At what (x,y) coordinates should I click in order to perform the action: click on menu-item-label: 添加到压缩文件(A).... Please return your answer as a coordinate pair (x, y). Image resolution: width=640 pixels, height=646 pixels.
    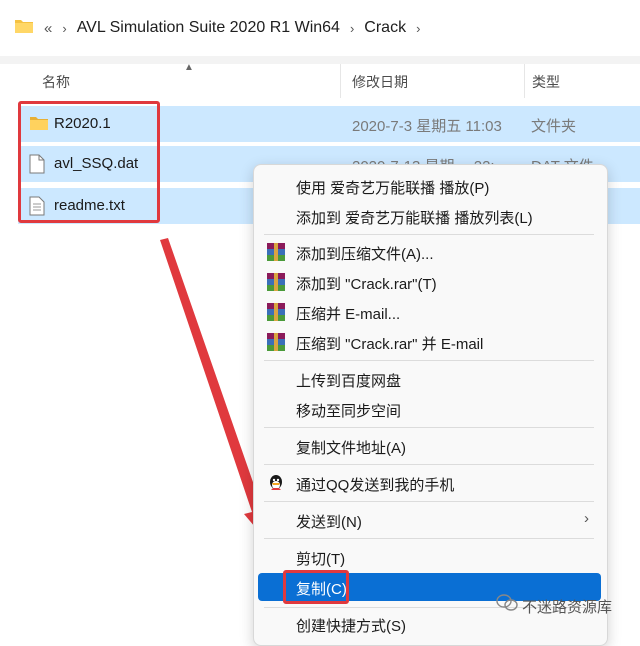
    Looking at the image, I should click on (365, 254).